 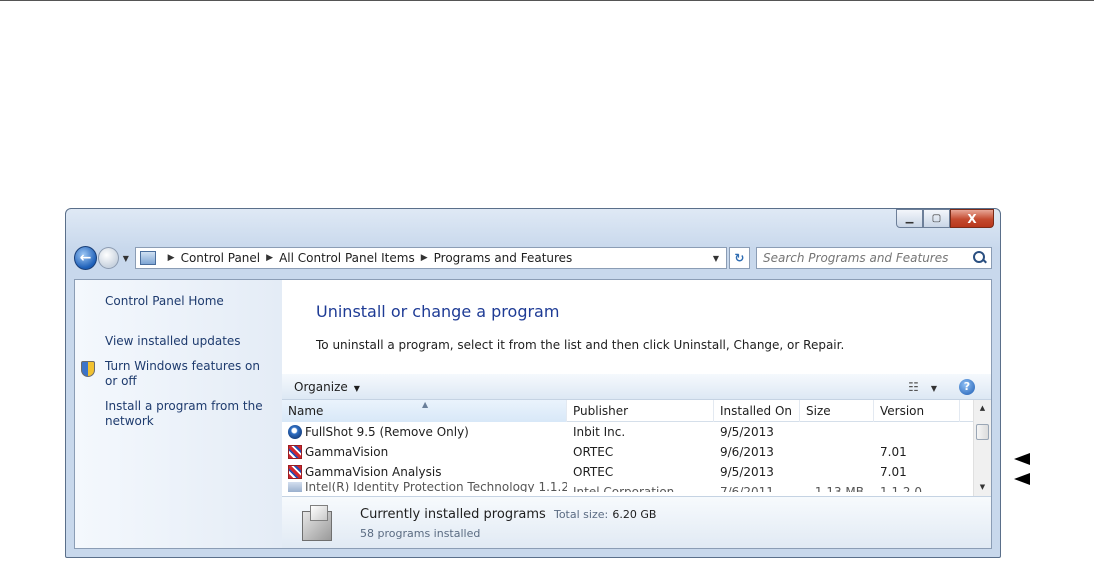 I want to click on program-name: GammaVision Analysis, so click(x=373, y=472).